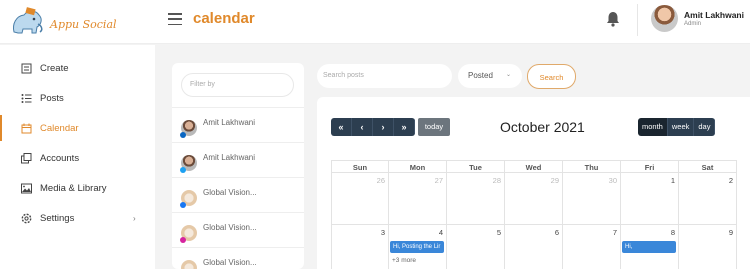 The height and width of the screenshot is (269, 750). I want to click on image-icon, so click(26, 188).